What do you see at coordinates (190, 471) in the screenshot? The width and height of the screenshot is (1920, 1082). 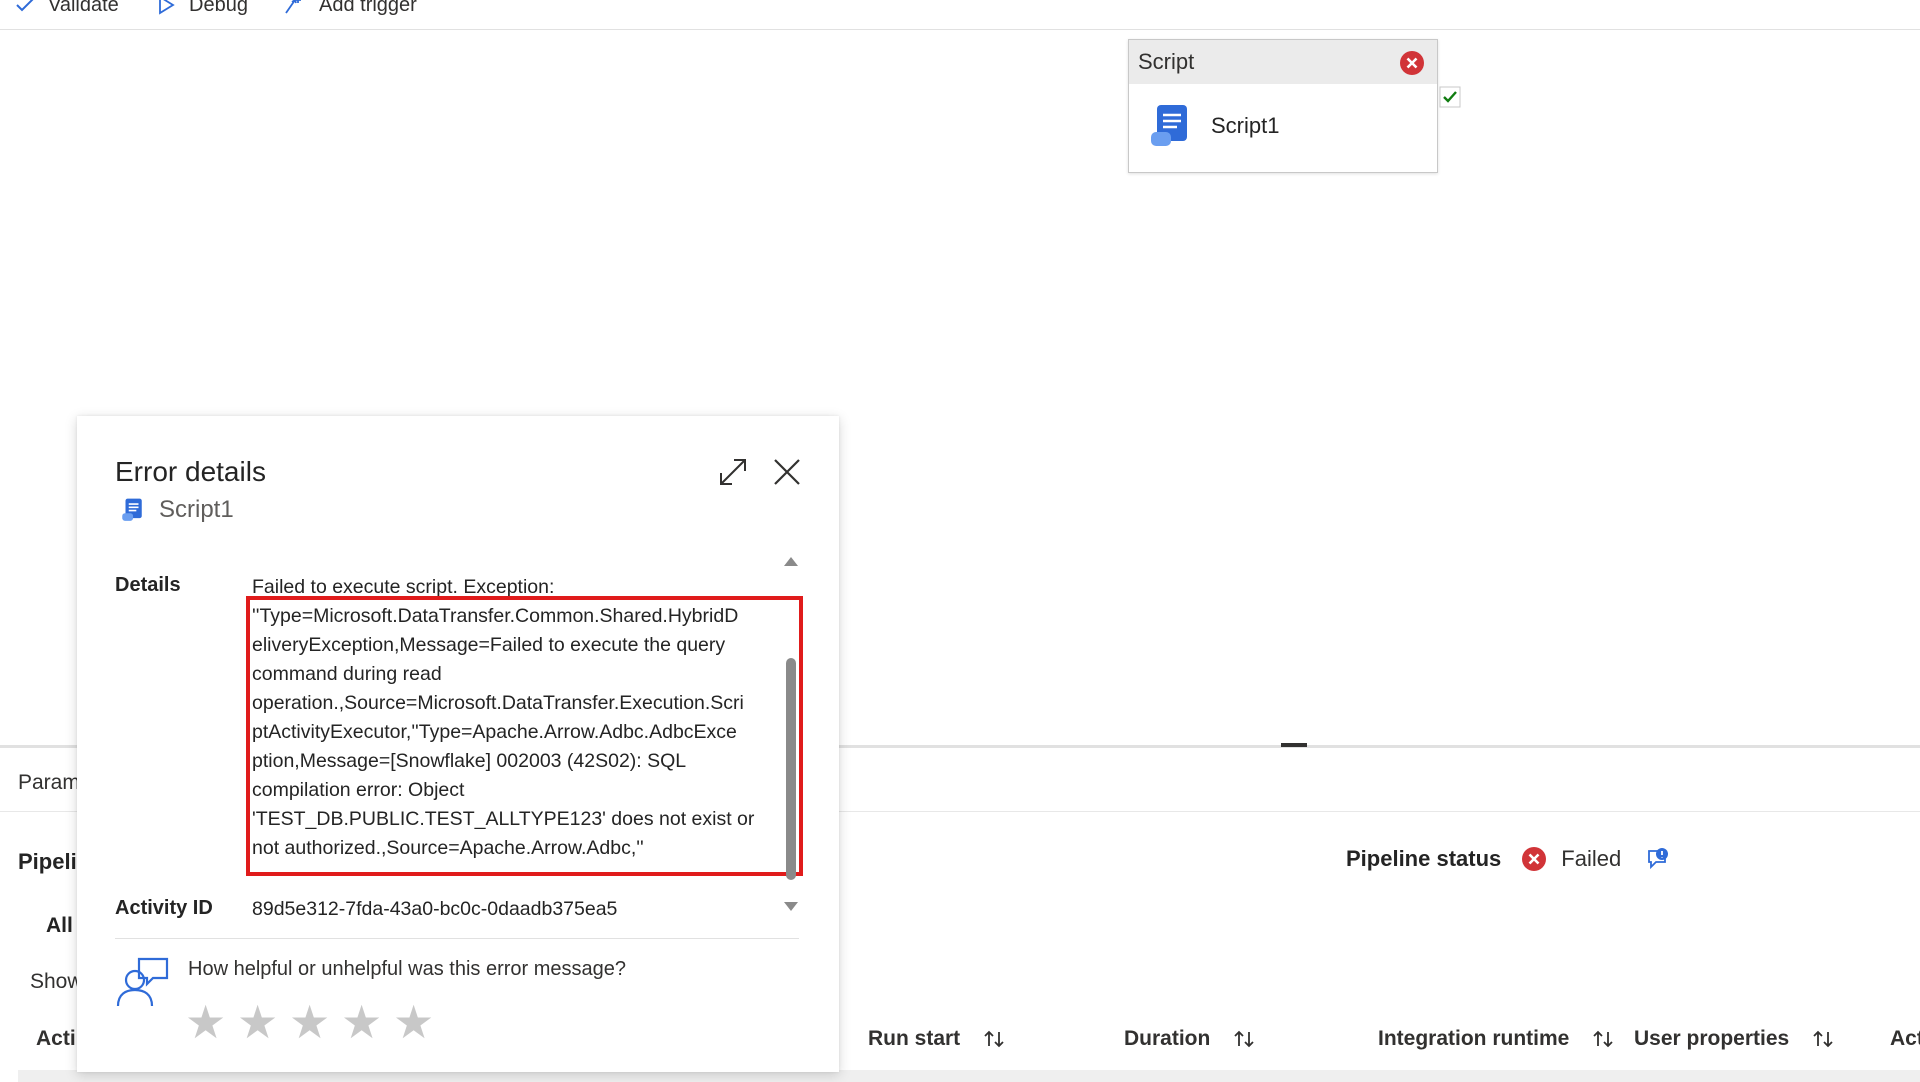 I see `dialog-title: Error details` at bounding box center [190, 471].